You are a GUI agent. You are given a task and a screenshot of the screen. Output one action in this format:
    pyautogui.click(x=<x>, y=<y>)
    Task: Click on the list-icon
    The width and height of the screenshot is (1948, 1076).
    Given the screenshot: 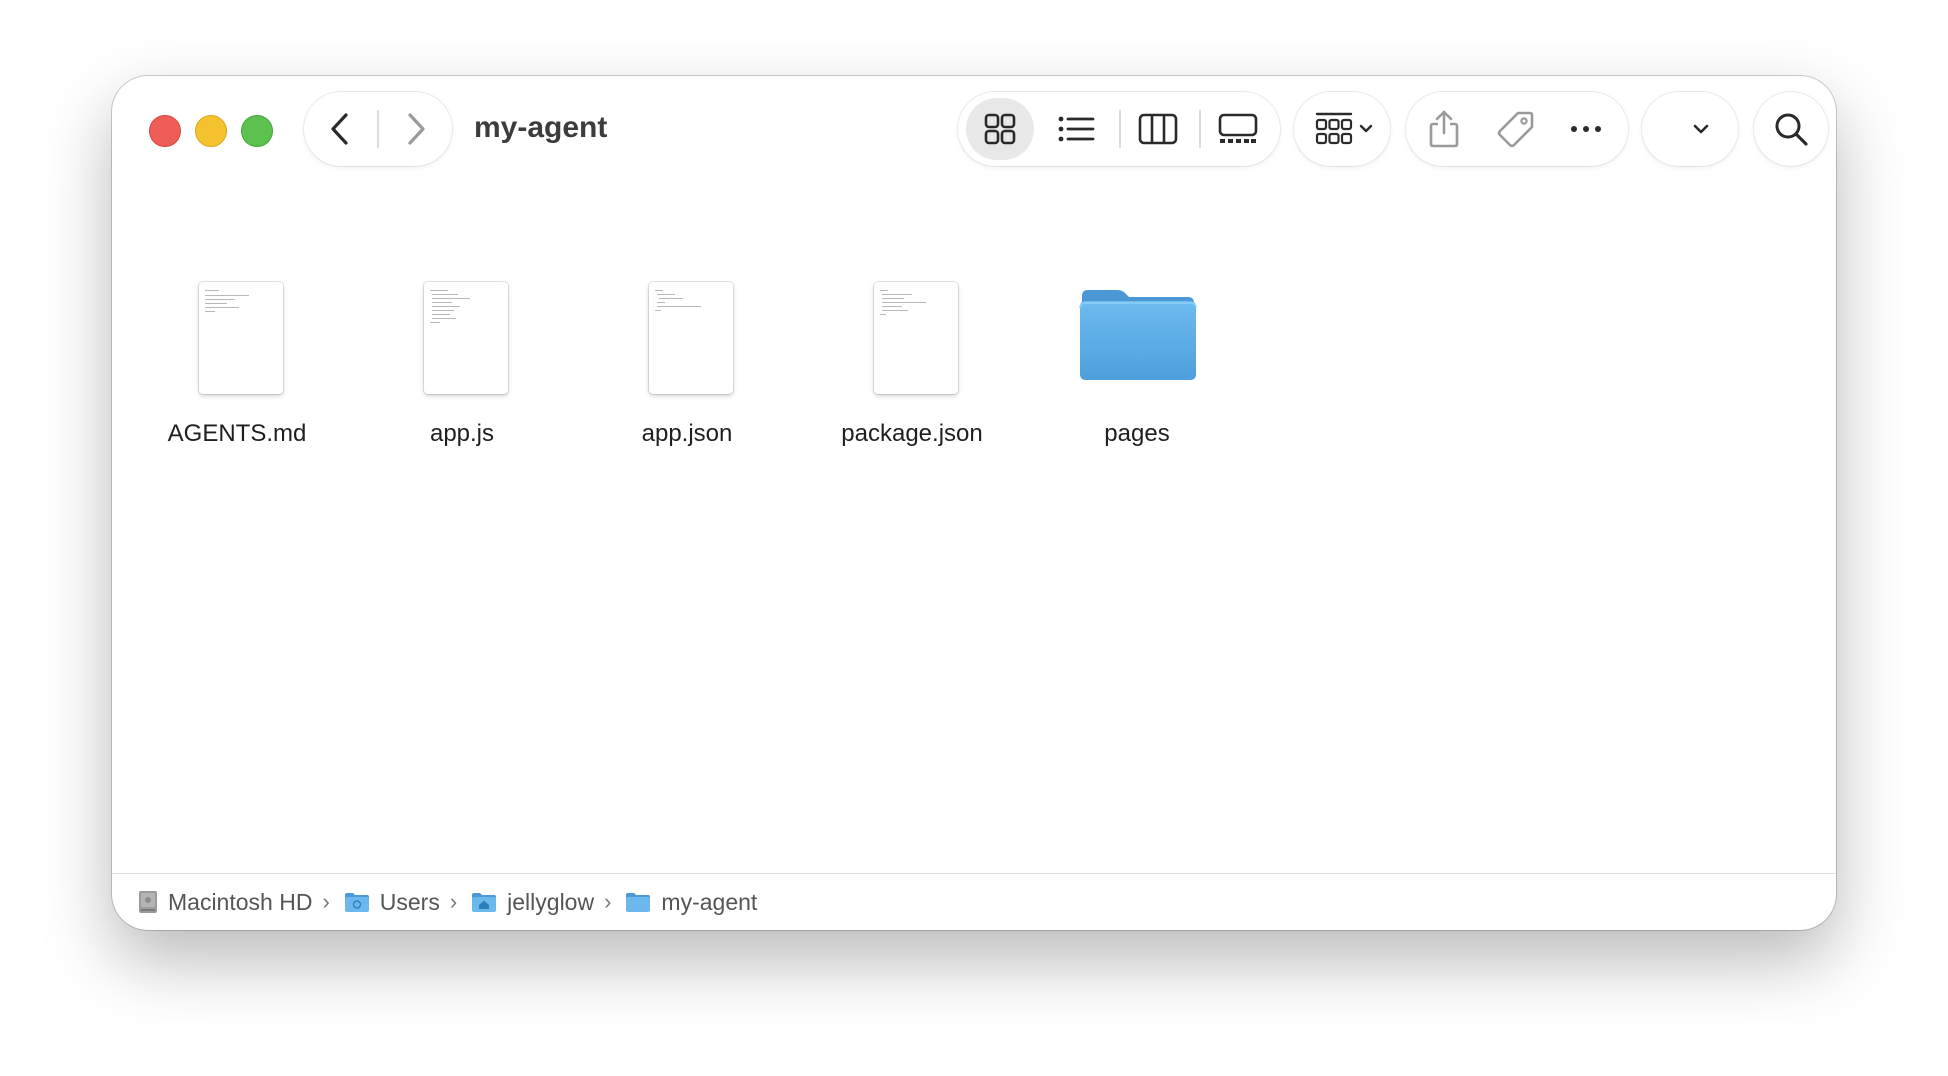 What is the action you would take?
    pyautogui.click(x=1076, y=129)
    